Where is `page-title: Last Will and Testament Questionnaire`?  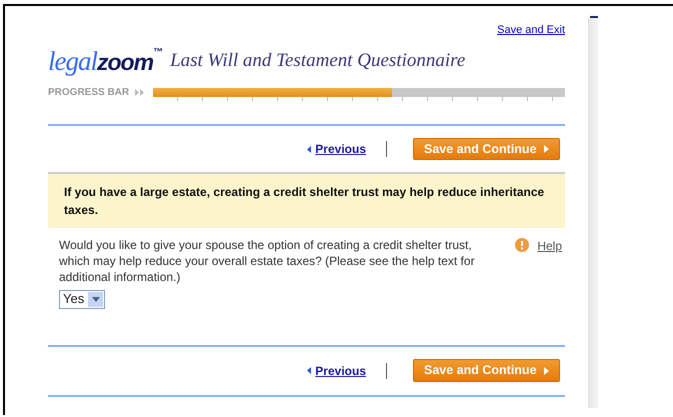 page-title: Last Will and Testament Questionnaire is located at coordinates (318, 60).